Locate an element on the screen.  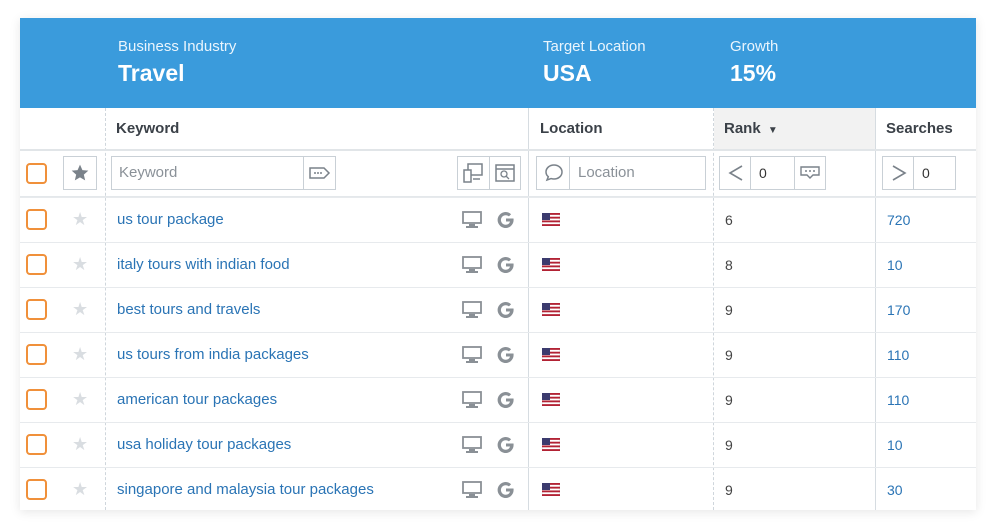
searches-filter-input: 0 is located at coordinates (919, 173).